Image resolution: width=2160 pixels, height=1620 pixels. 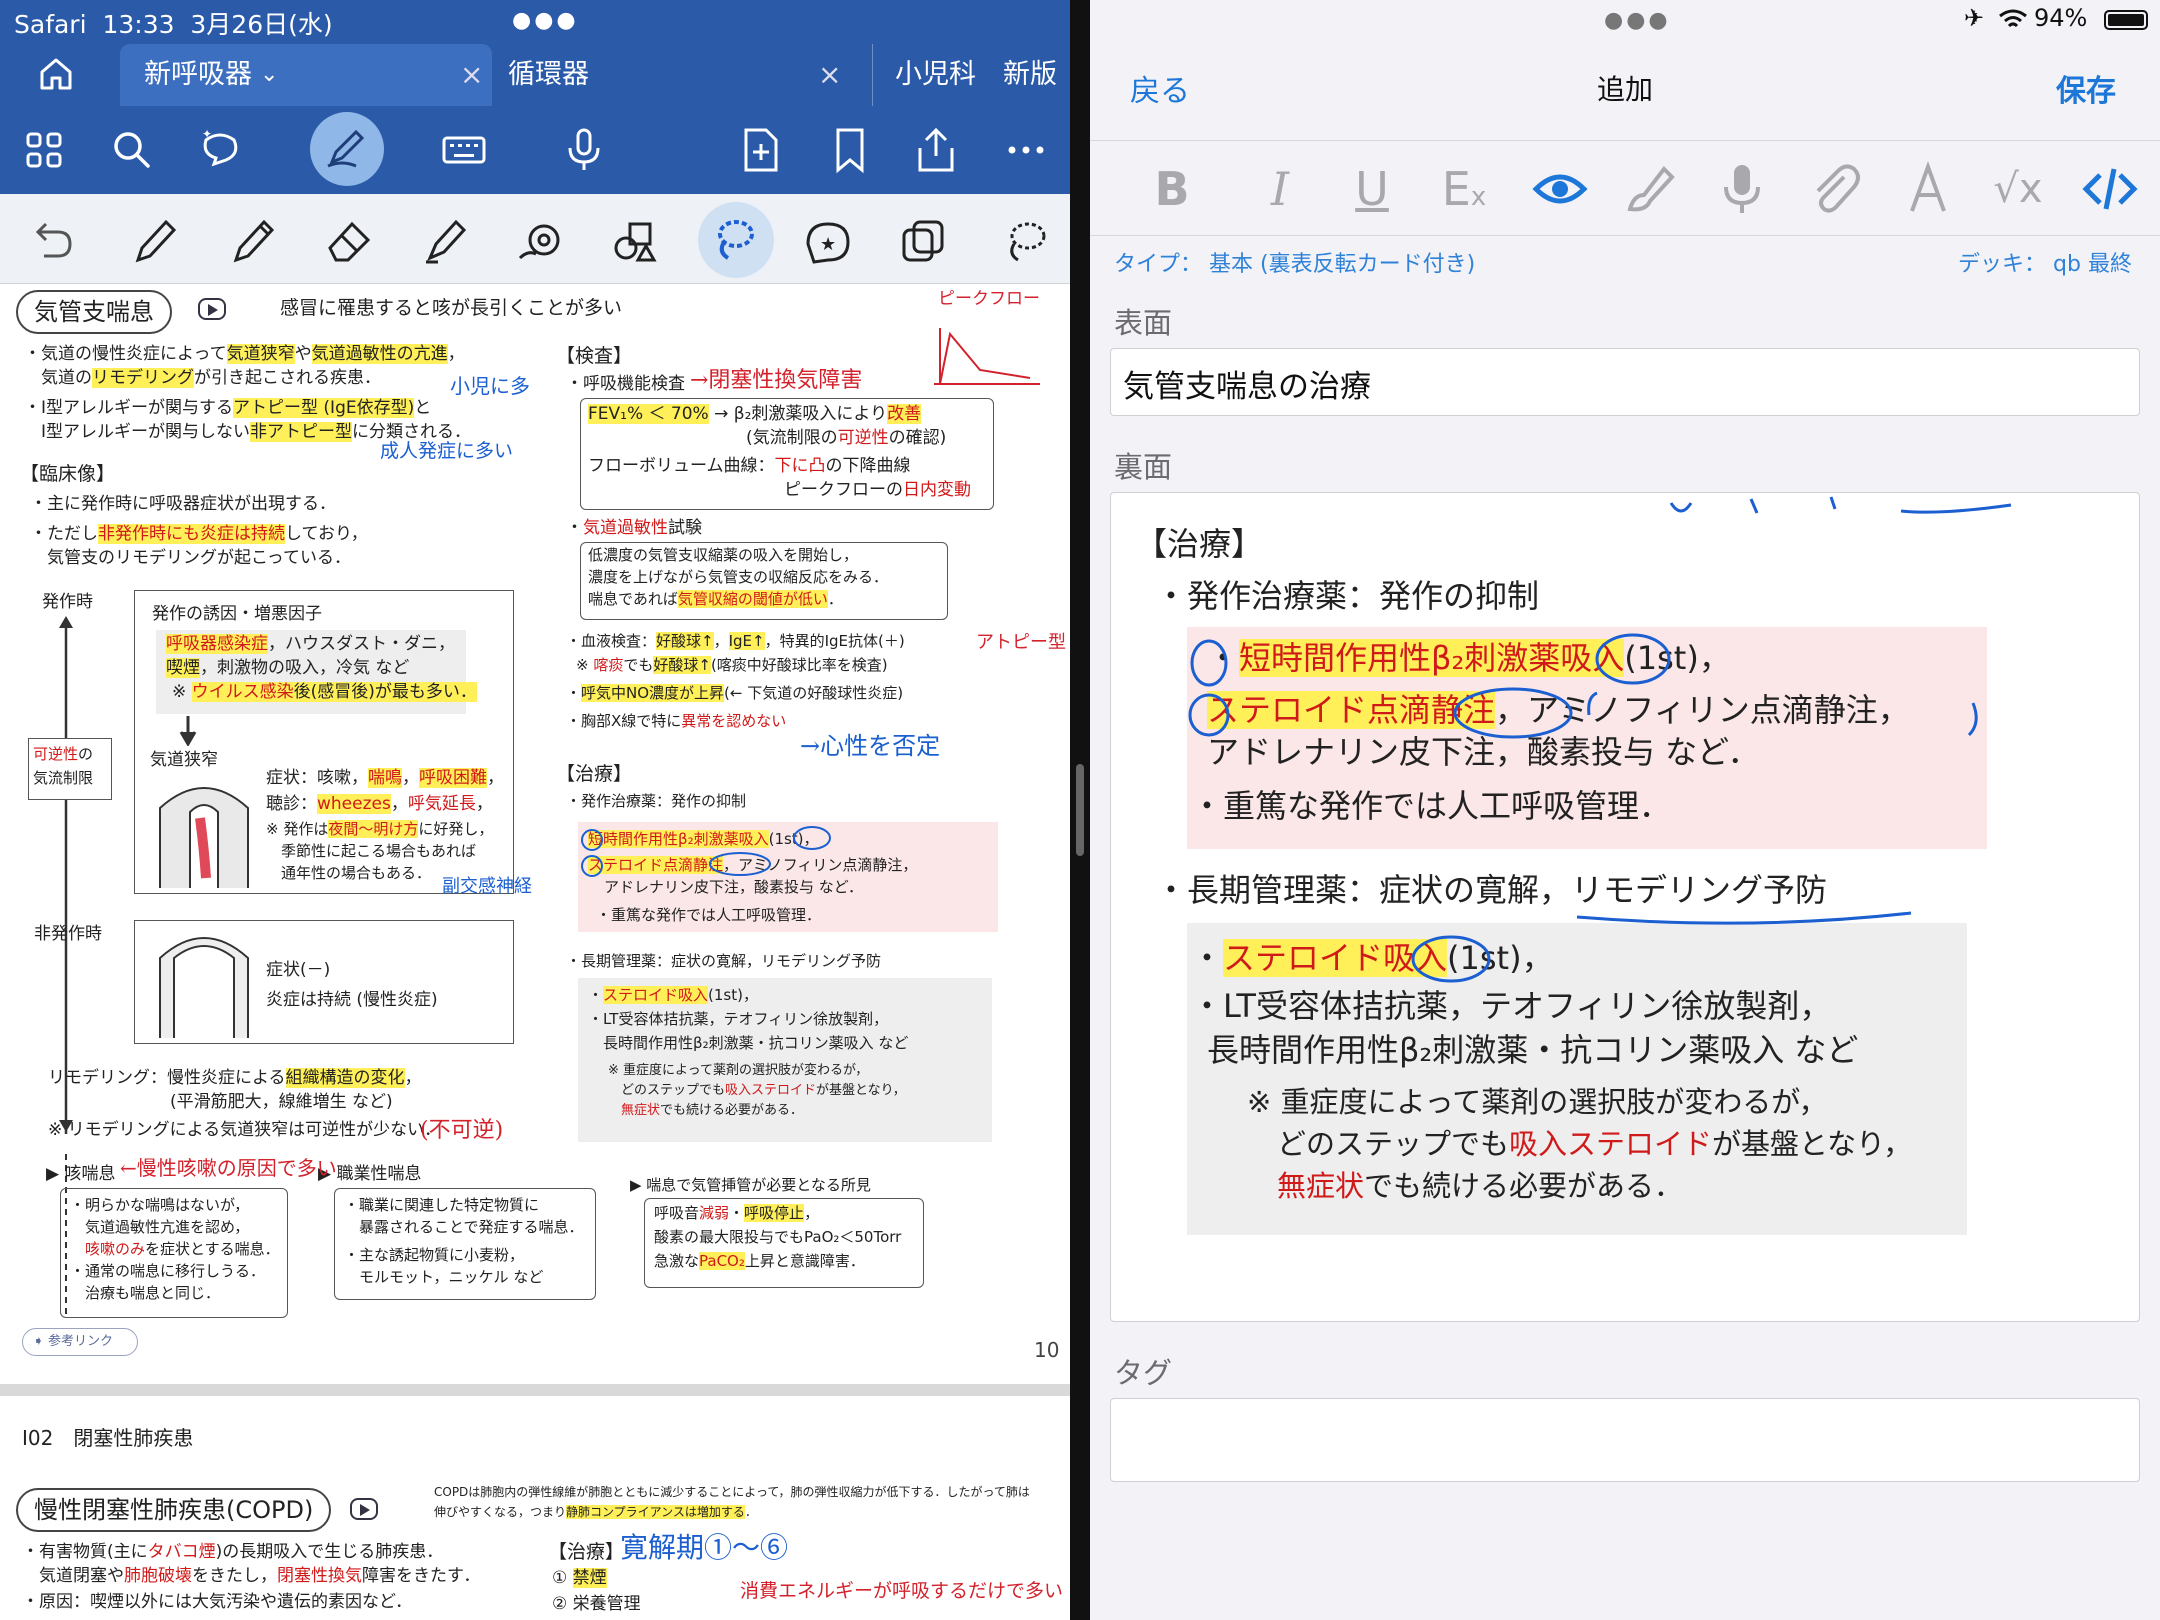 I want to click on math-icon: √x, so click(x=2018, y=189).